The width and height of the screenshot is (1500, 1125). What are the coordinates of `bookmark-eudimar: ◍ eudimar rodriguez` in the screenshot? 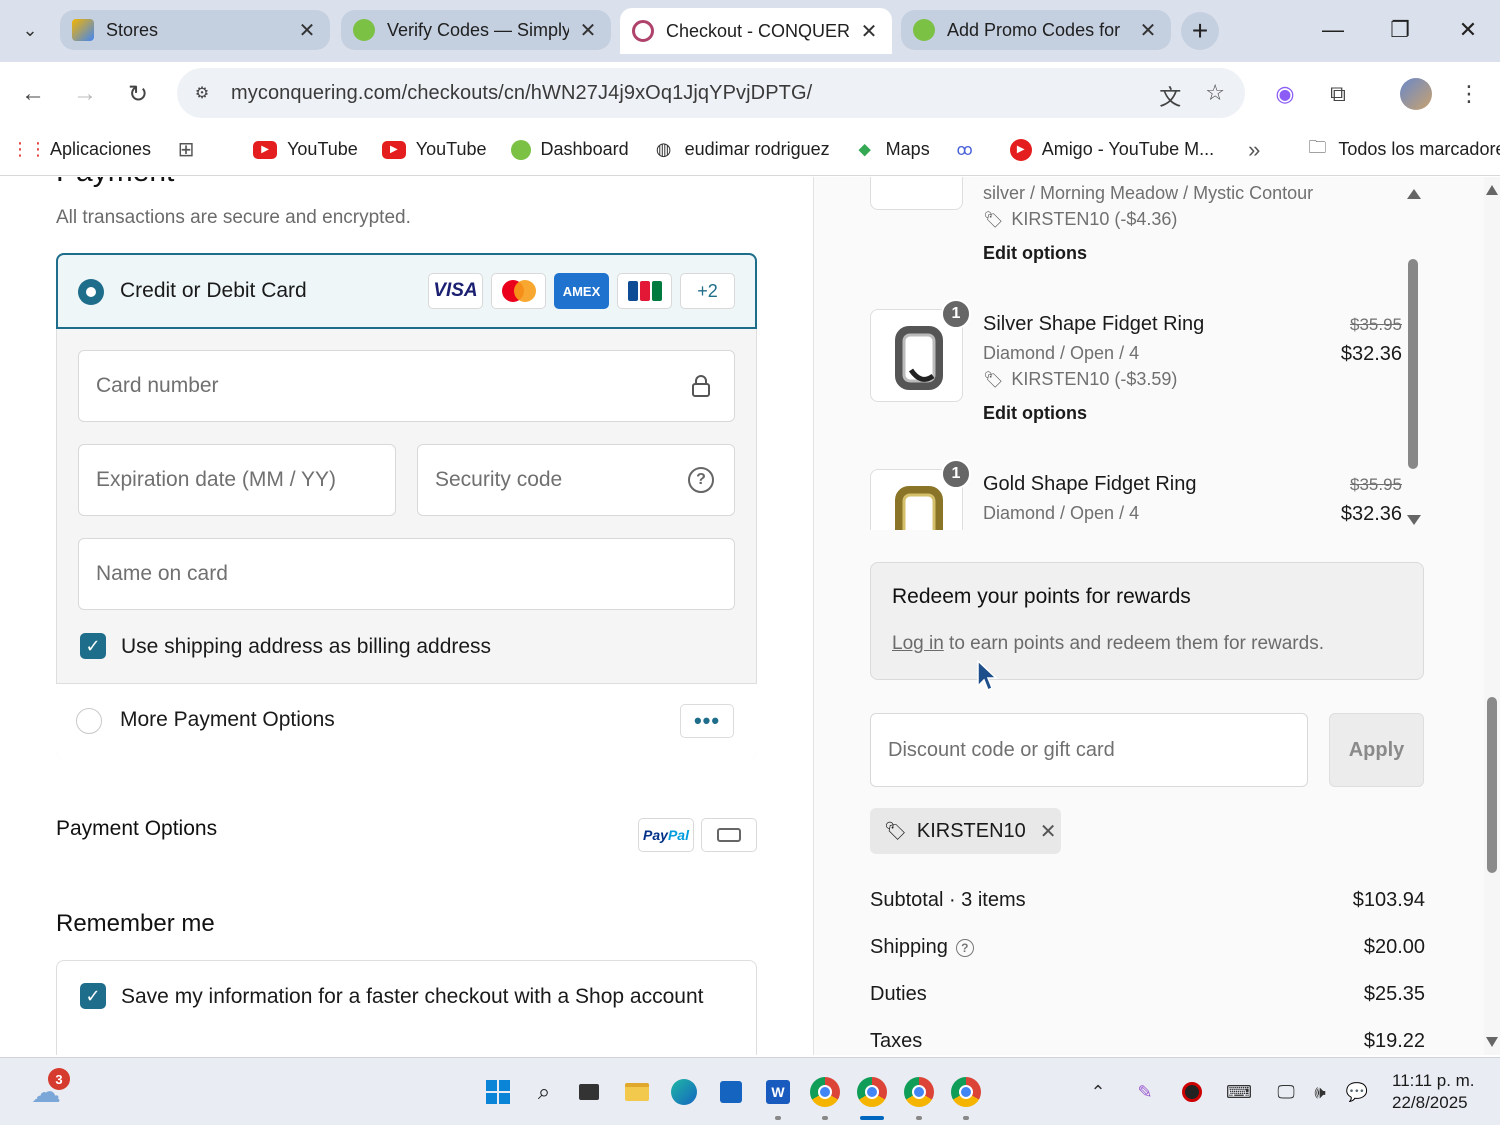 It's located at (741, 149).